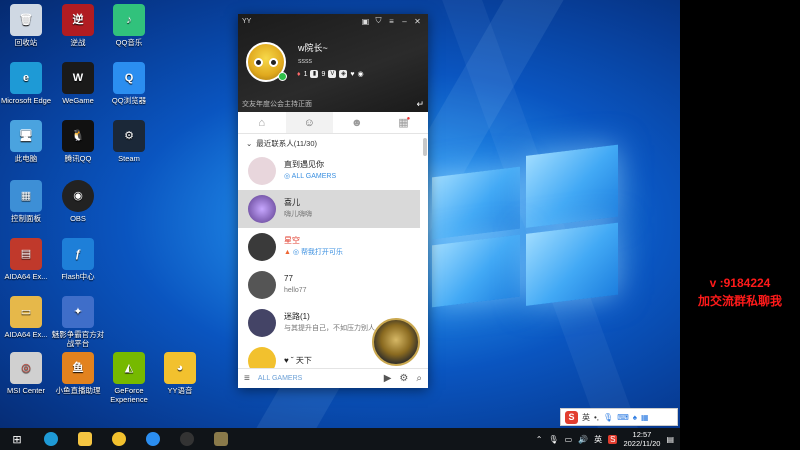  I want to click on tab-contacts: ☺, so click(309, 122).